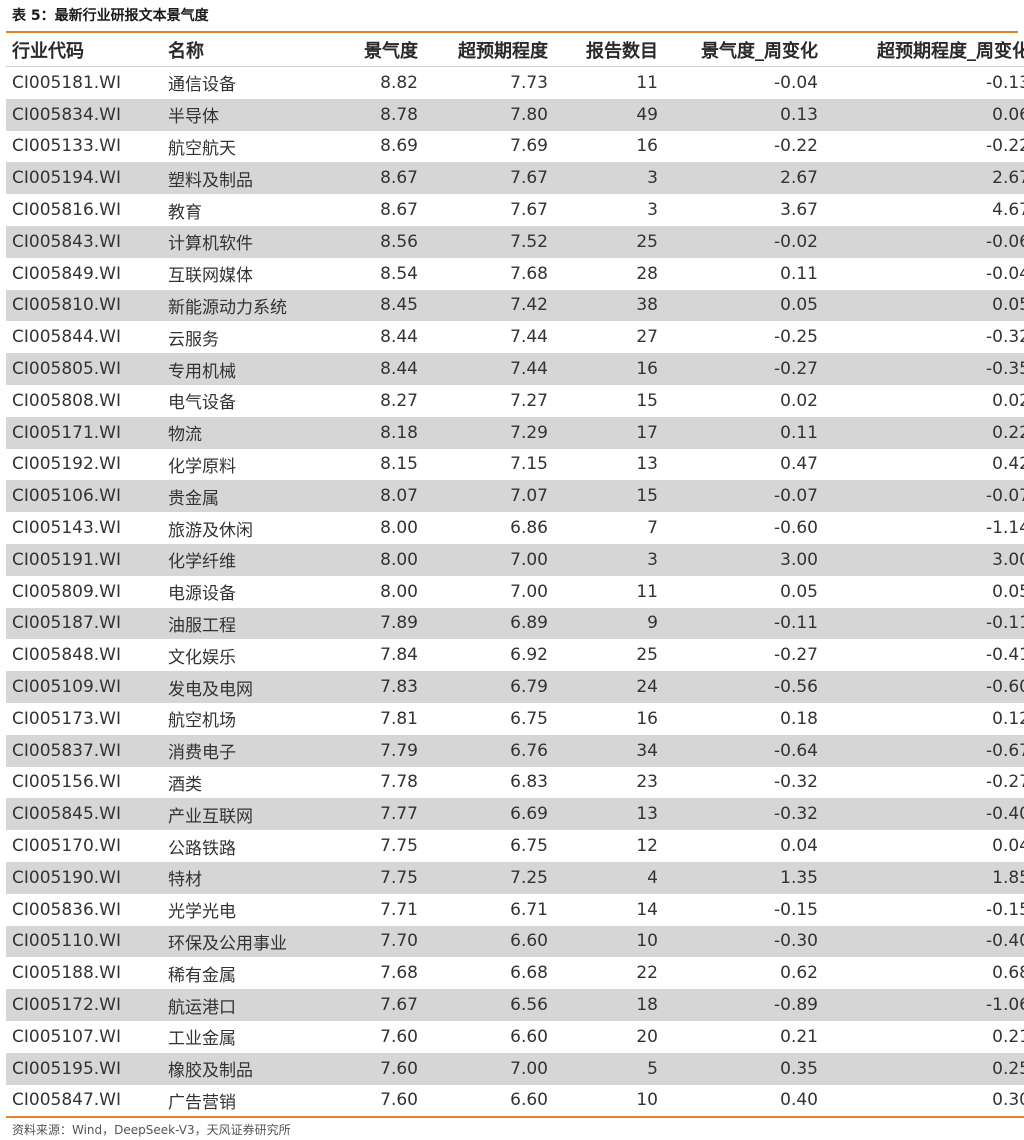  I want to click on table-row: CI005110.WI环保及公用事业7.706.6010-0.30-0.40, so click(515, 941).